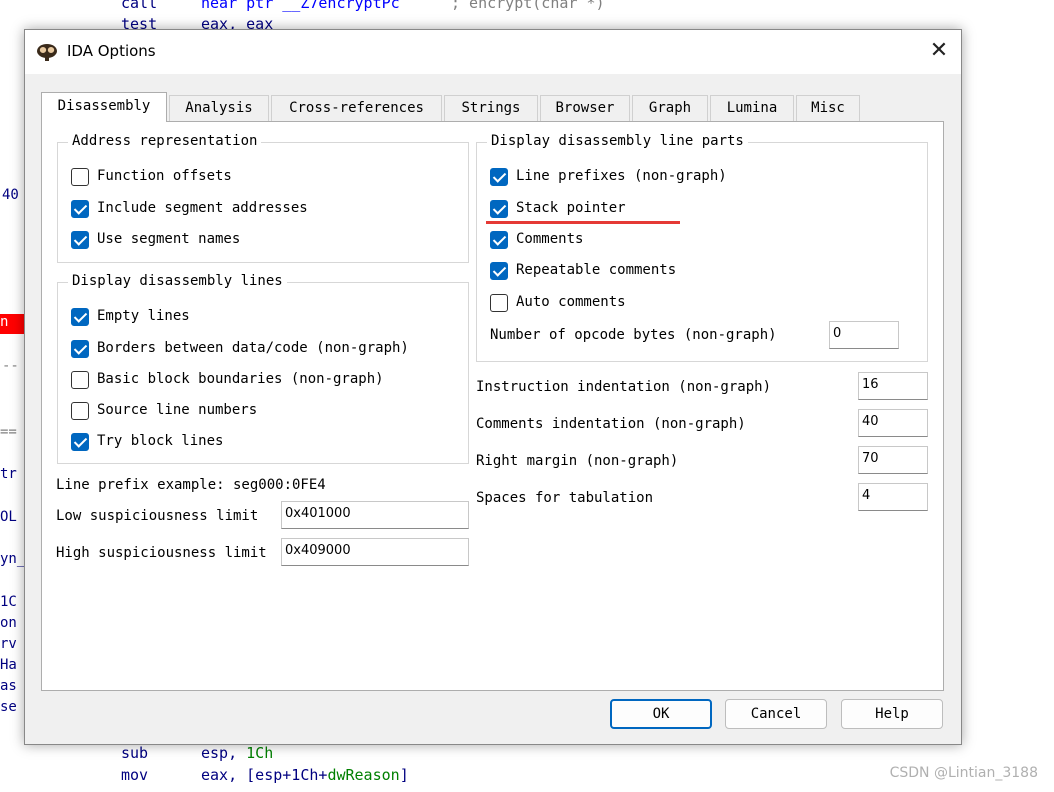 The width and height of the screenshot is (1054, 792). What do you see at coordinates (963, 773) in the screenshot?
I see `watermark: CSDN @Lintian_3188` at bounding box center [963, 773].